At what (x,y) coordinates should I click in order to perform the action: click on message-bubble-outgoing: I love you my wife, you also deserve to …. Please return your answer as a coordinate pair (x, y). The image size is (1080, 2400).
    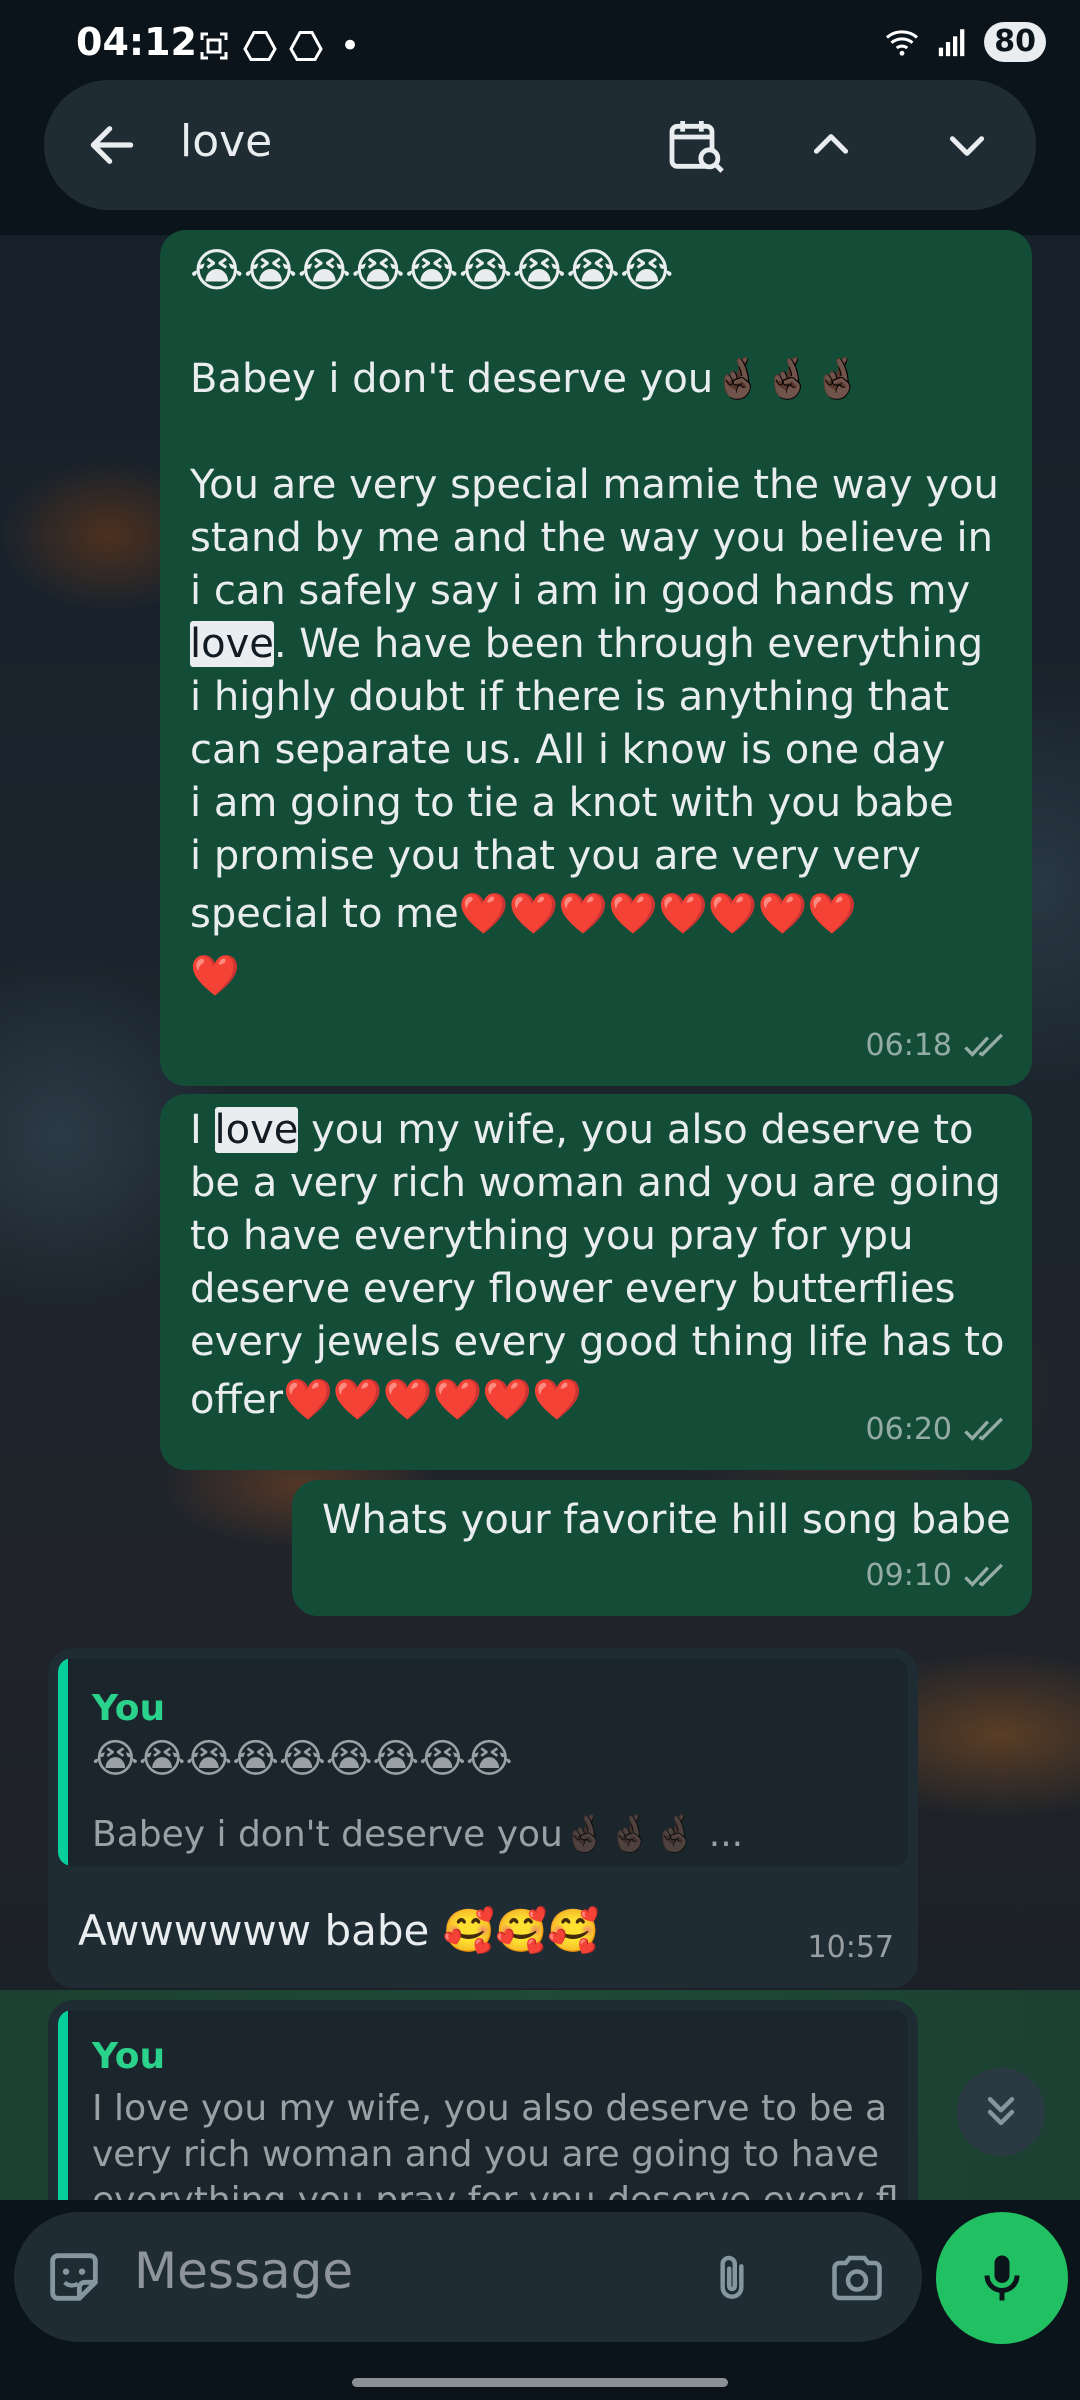
    Looking at the image, I should click on (596, 1282).